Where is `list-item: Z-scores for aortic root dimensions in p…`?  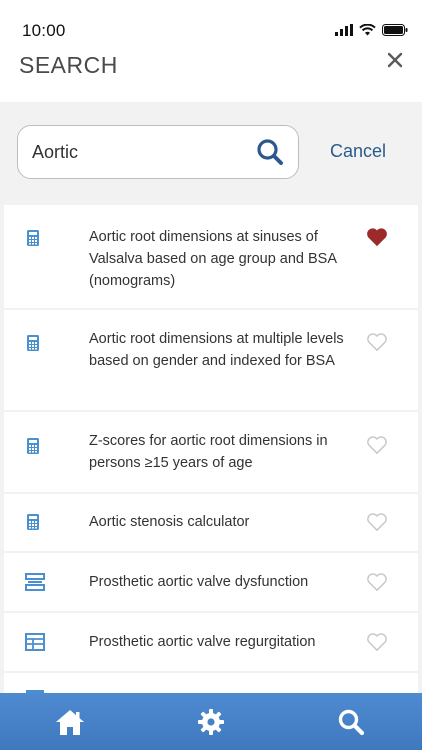 list-item: Z-scores for aortic root dimensions in p… is located at coordinates (211, 452).